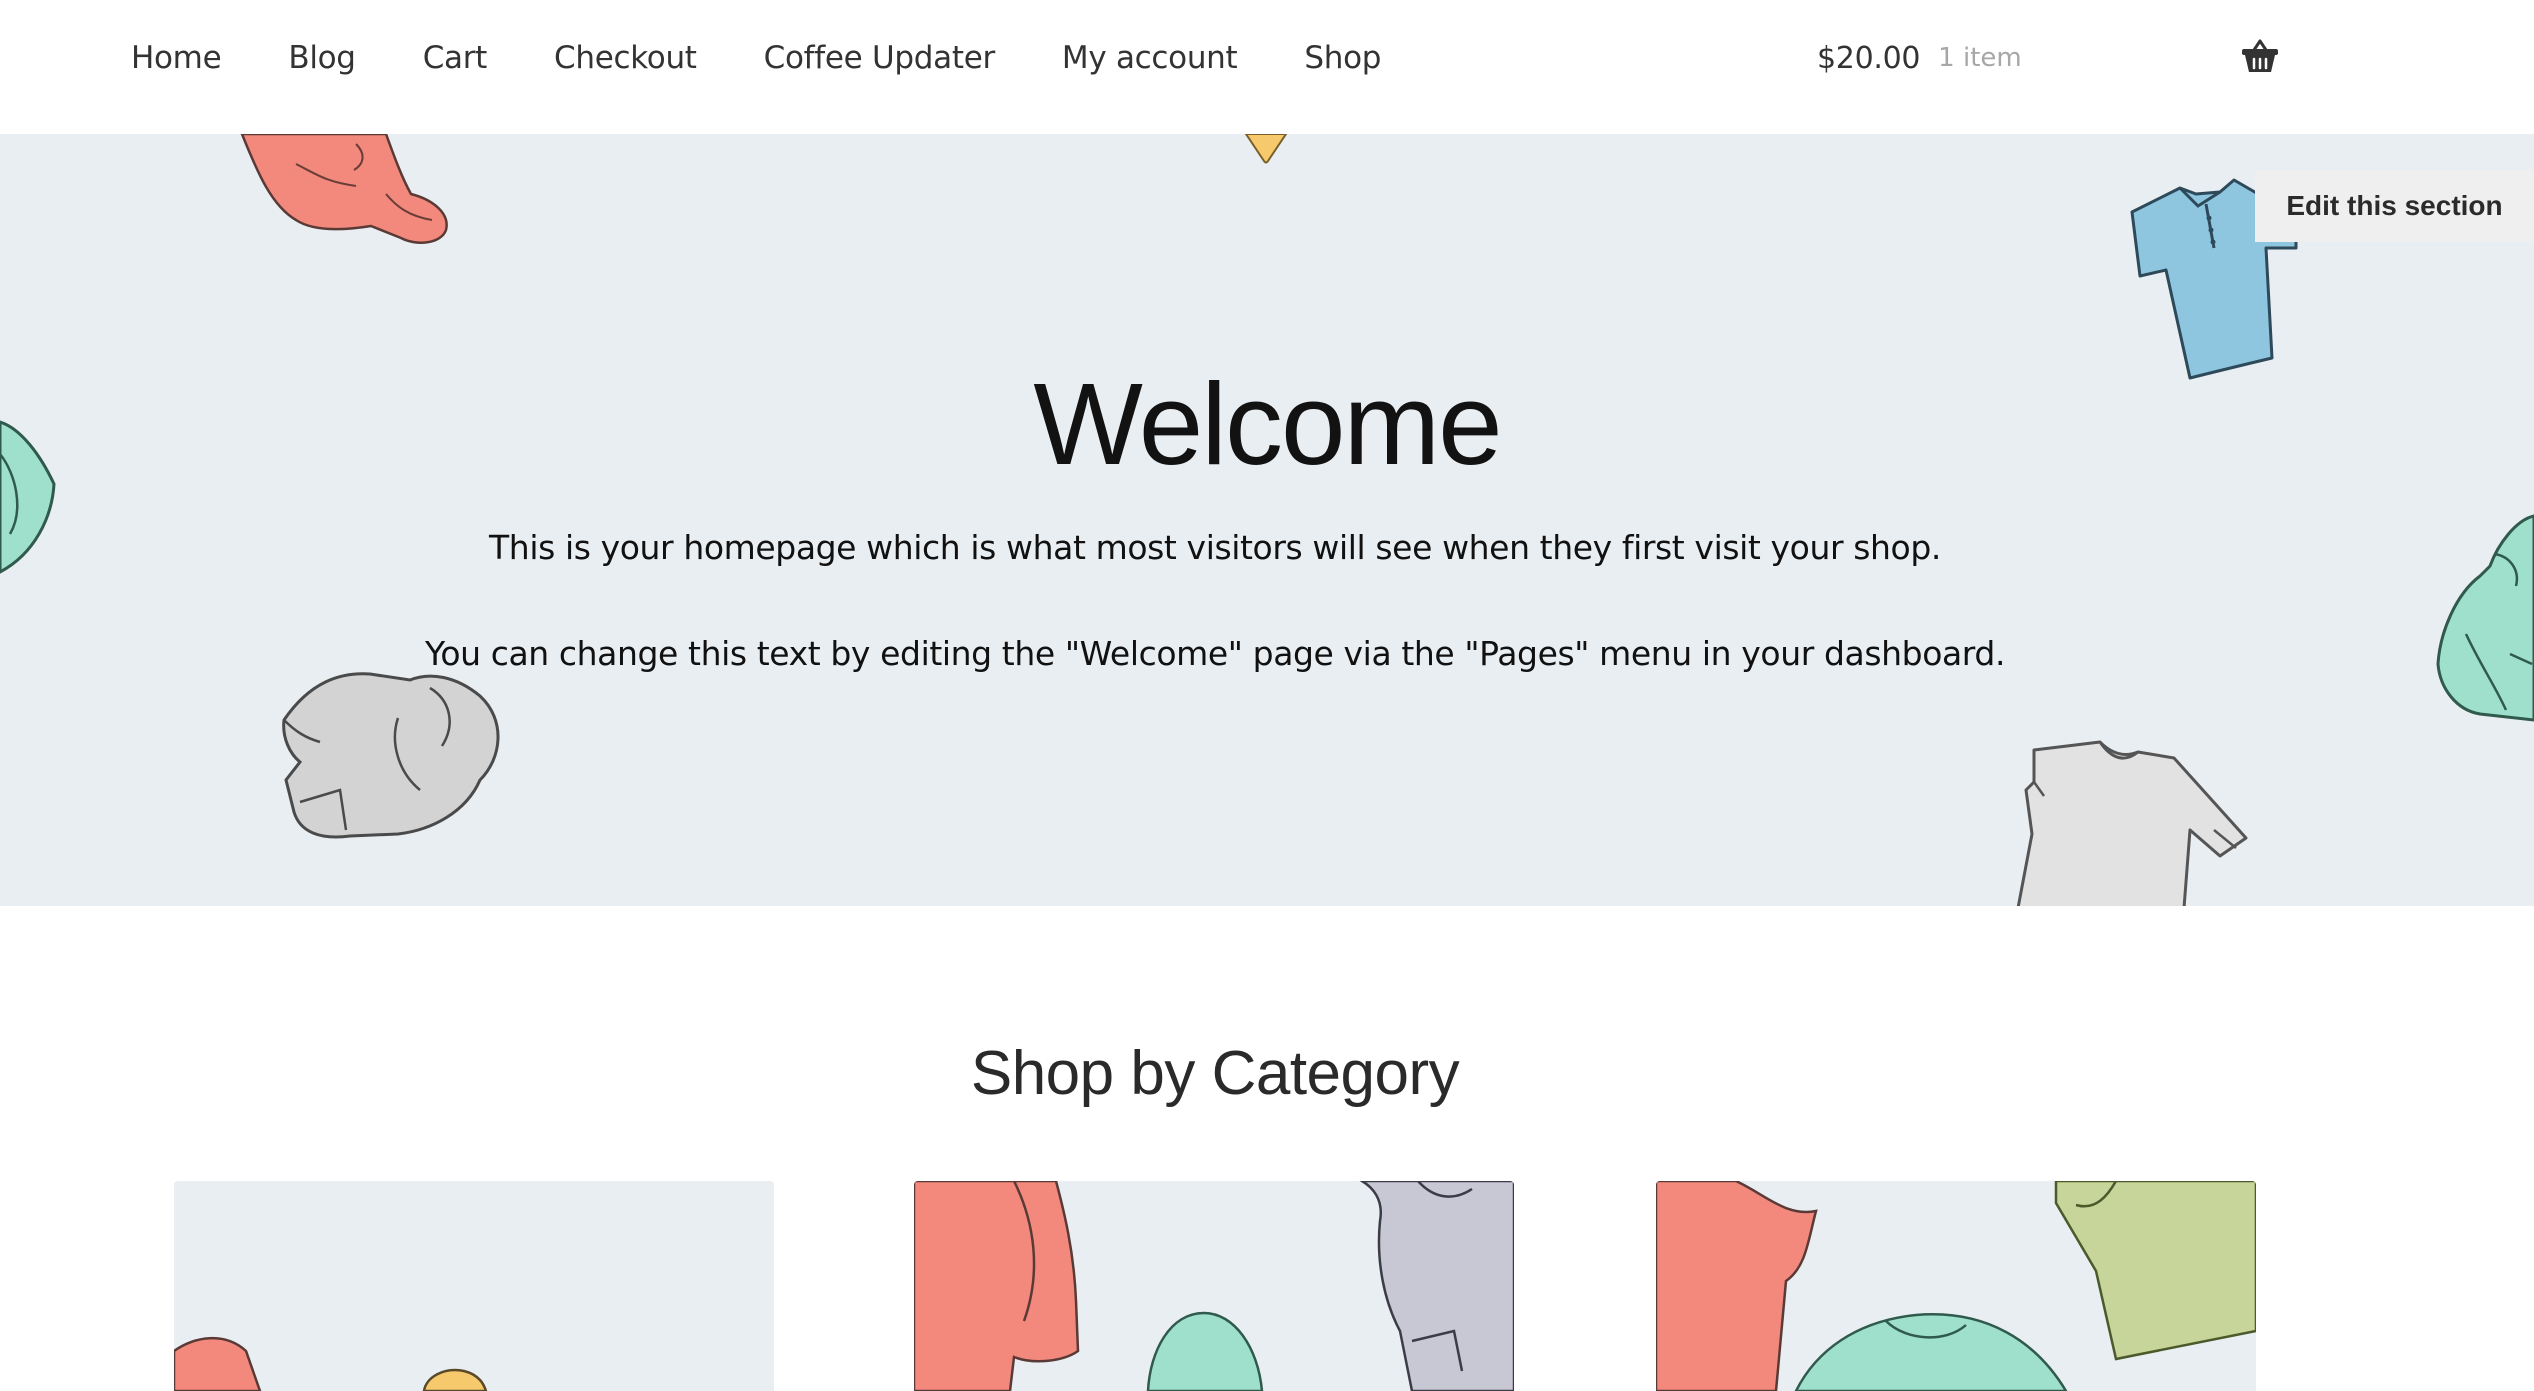 The width and height of the screenshot is (2534, 1391). Describe the element at coordinates (2260, 56) in the screenshot. I see `basket-icon` at that location.